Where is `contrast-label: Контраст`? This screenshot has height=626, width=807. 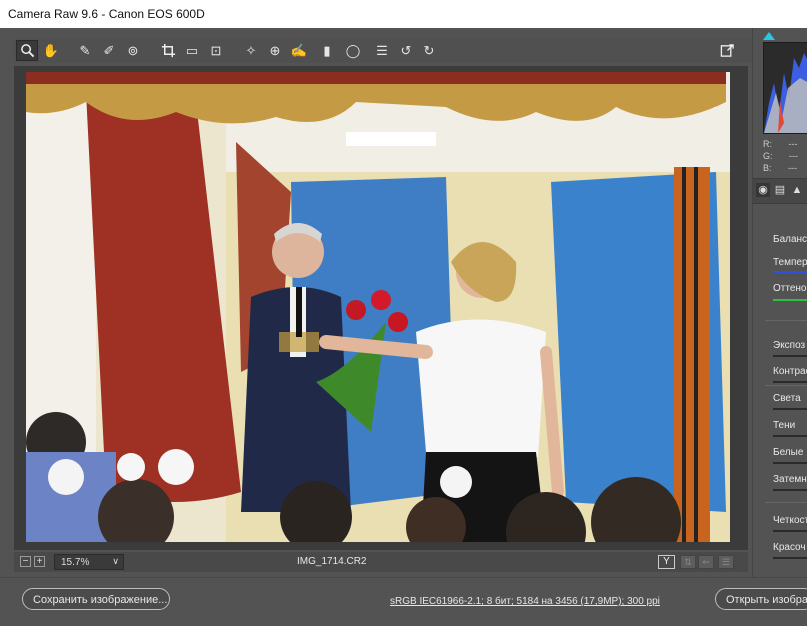 contrast-label: Контраст is located at coordinates (790, 371).